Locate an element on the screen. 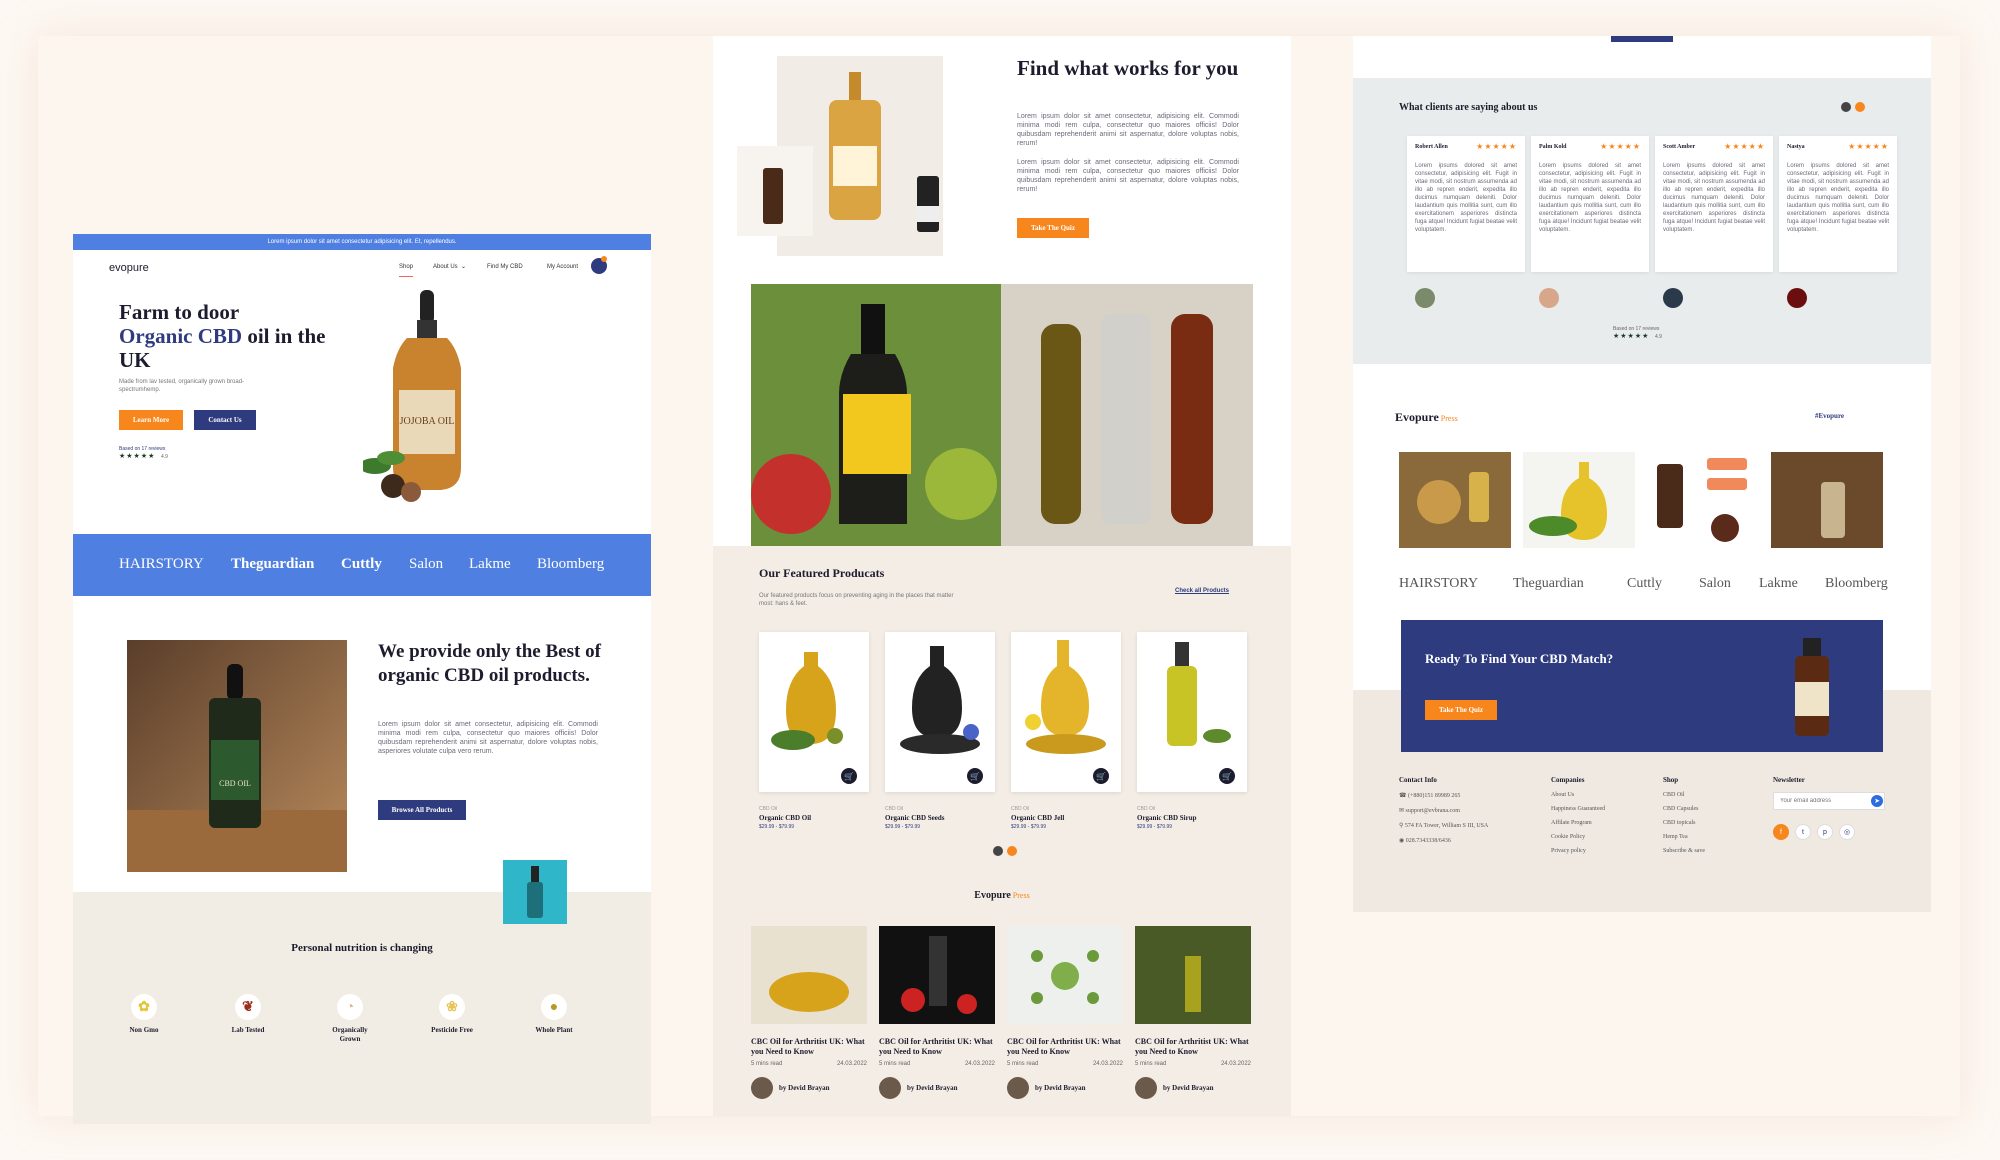  feature-lab-tested: ❦ Lab Tested is located at coordinates (248, 1014).